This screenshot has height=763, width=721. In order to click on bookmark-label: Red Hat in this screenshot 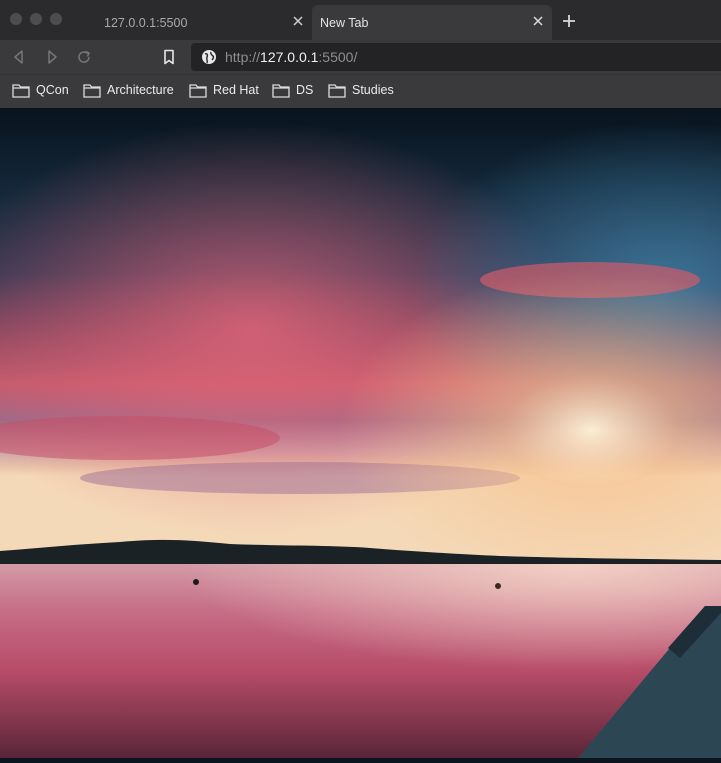, I will do `click(236, 90)`.